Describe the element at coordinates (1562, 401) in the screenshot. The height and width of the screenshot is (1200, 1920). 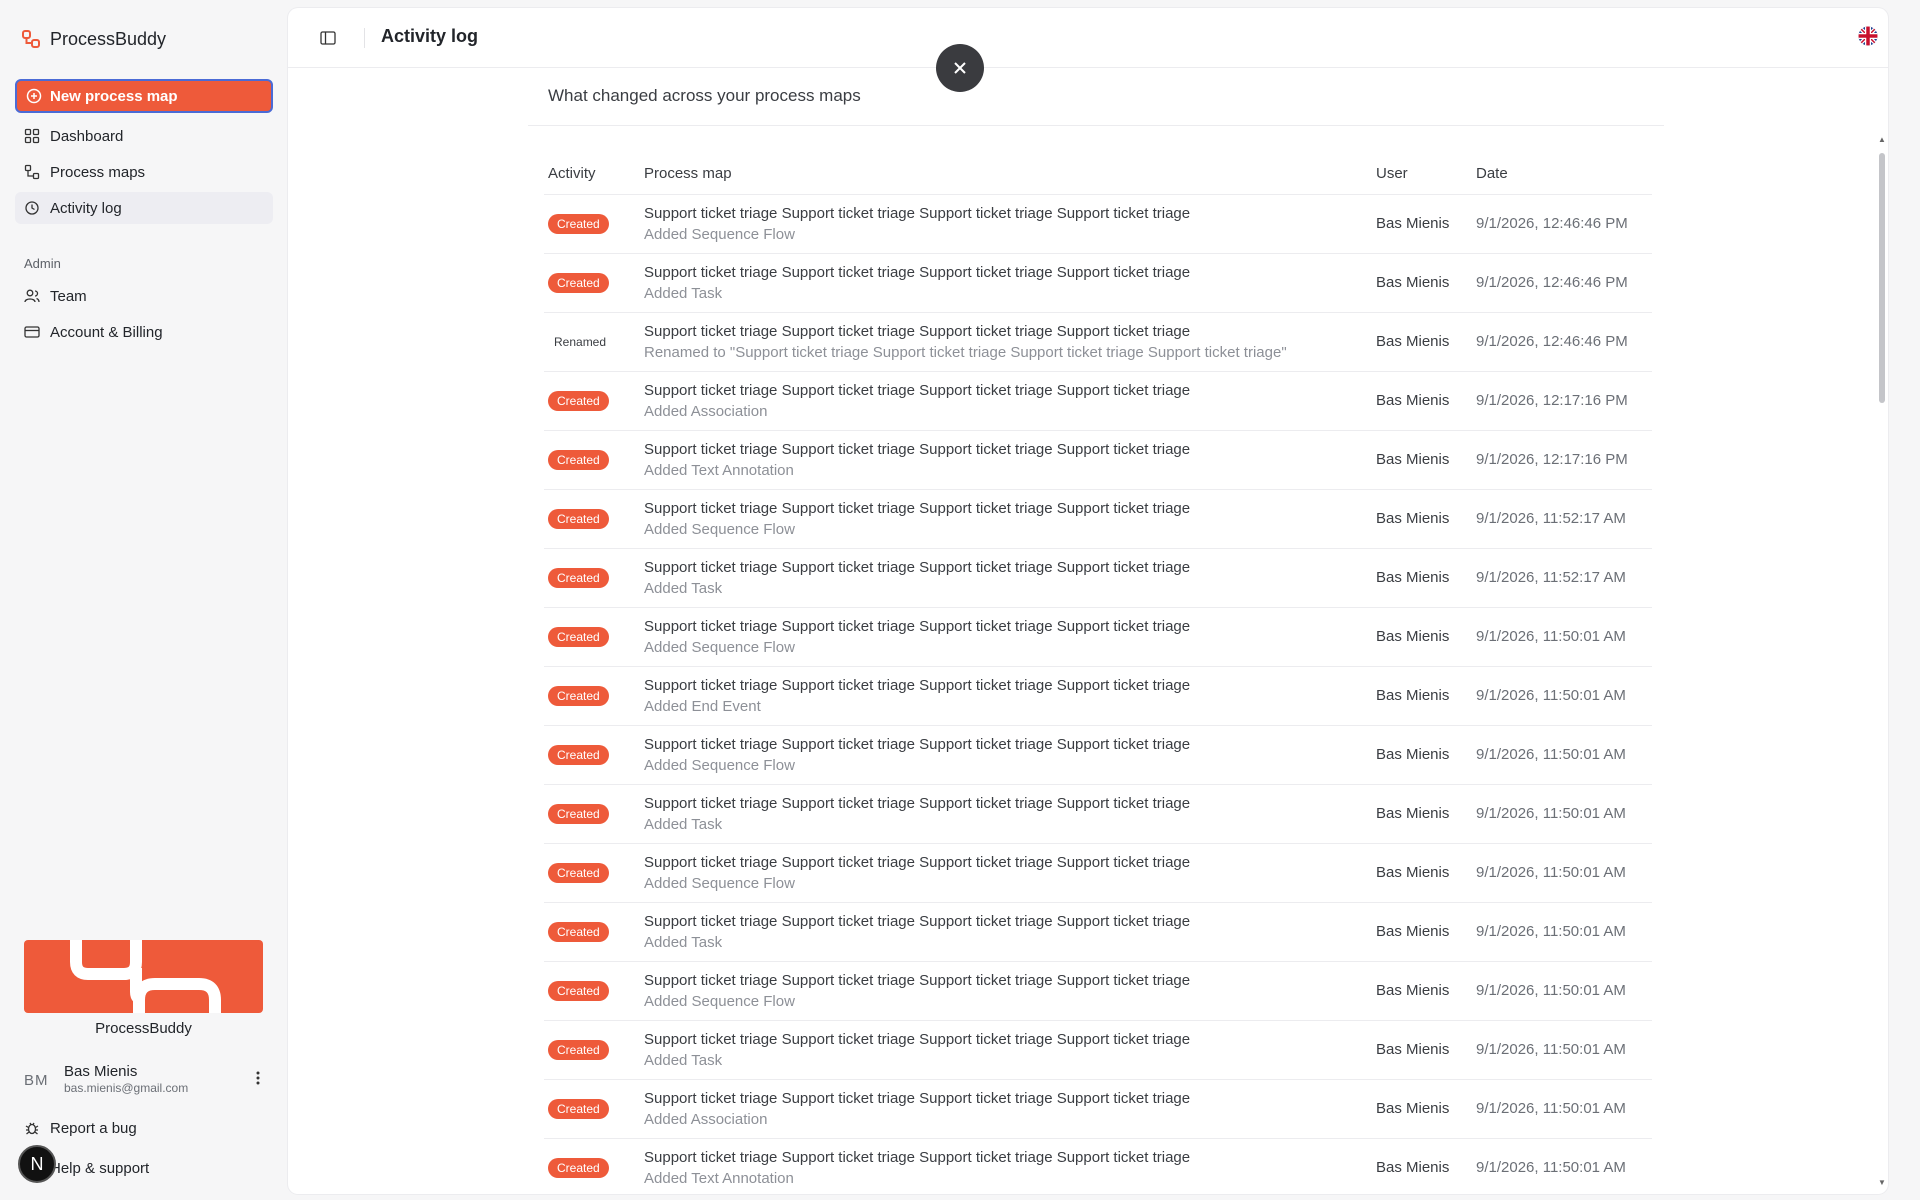
I see `date-cell: 9/1/2026, 12:17:16 PM` at that location.